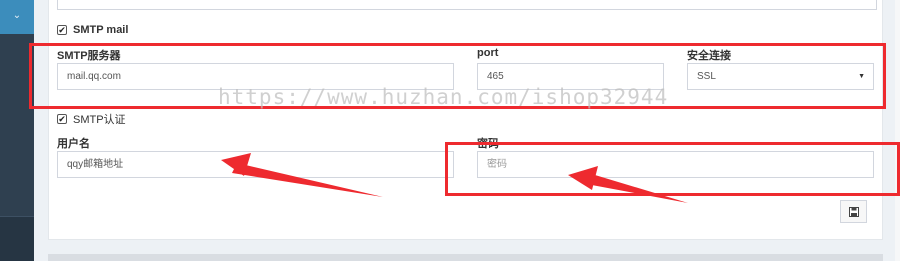 Image resolution: width=900 pixels, height=261 pixels. What do you see at coordinates (583, 178) in the screenshot?
I see `arrow-to-password-head` at bounding box center [583, 178].